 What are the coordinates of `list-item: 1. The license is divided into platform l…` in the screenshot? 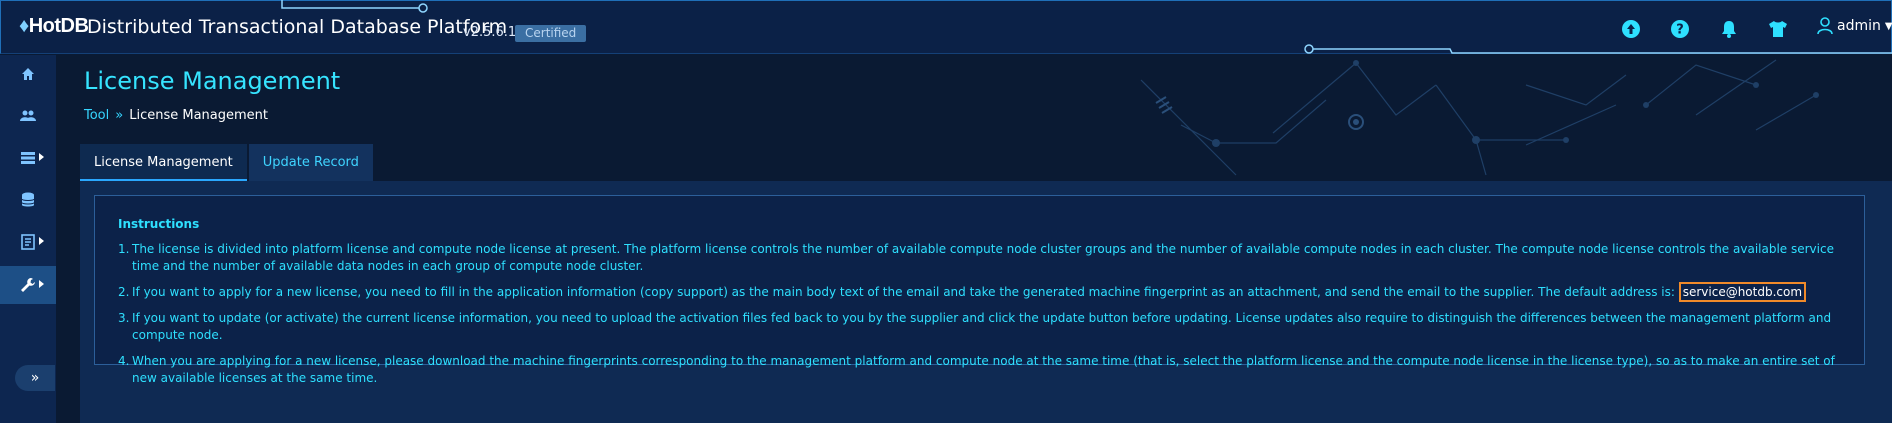 It's located at (989, 258).